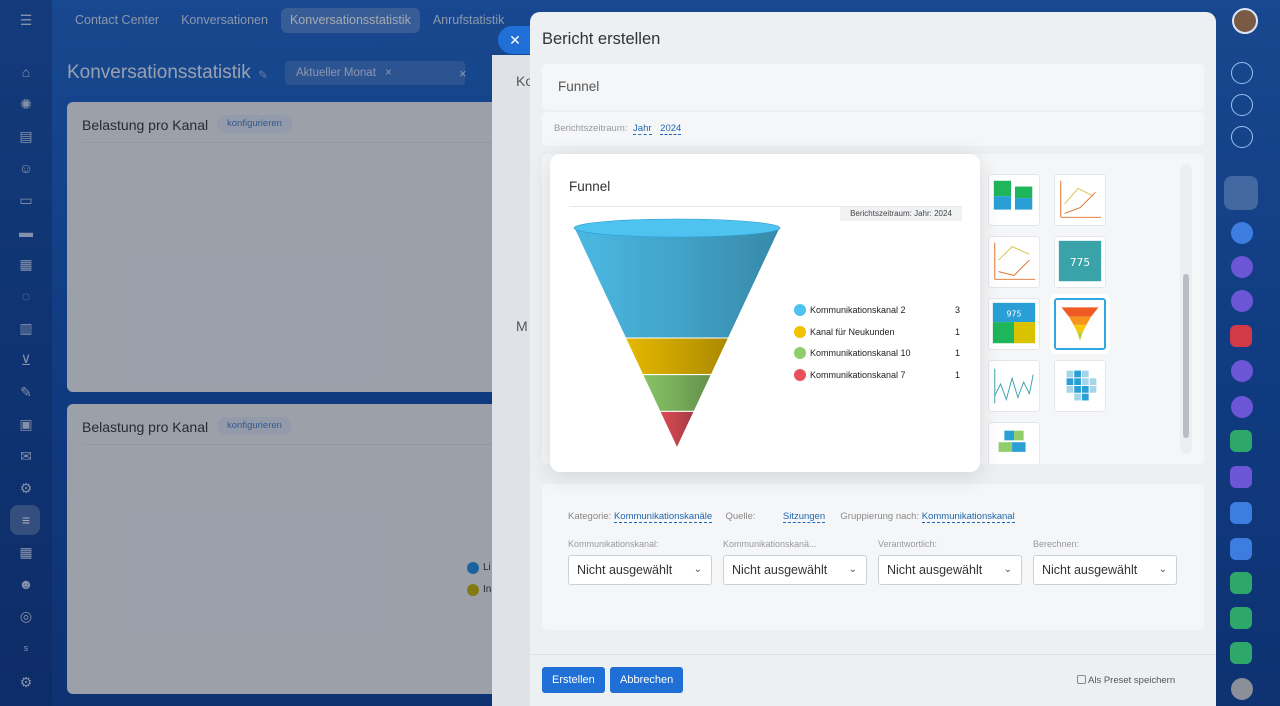  What do you see at coordinates (590, 186) in the screenshot?
I see `preview-title: Funnel` at bounding box center [590, 186].